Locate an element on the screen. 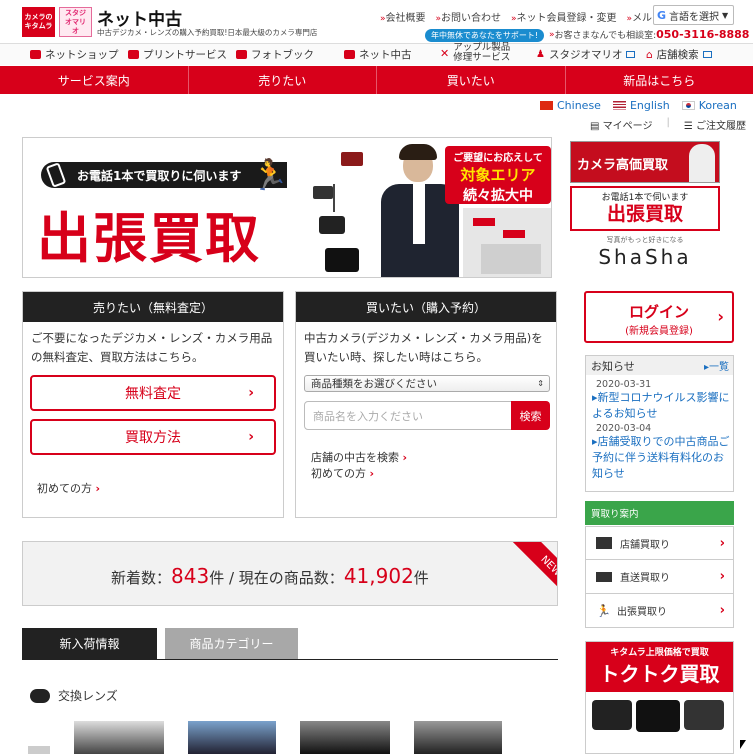 This screenshot has height=754, width=753. person-icon: ♟ is located at coordinates (540, 54).